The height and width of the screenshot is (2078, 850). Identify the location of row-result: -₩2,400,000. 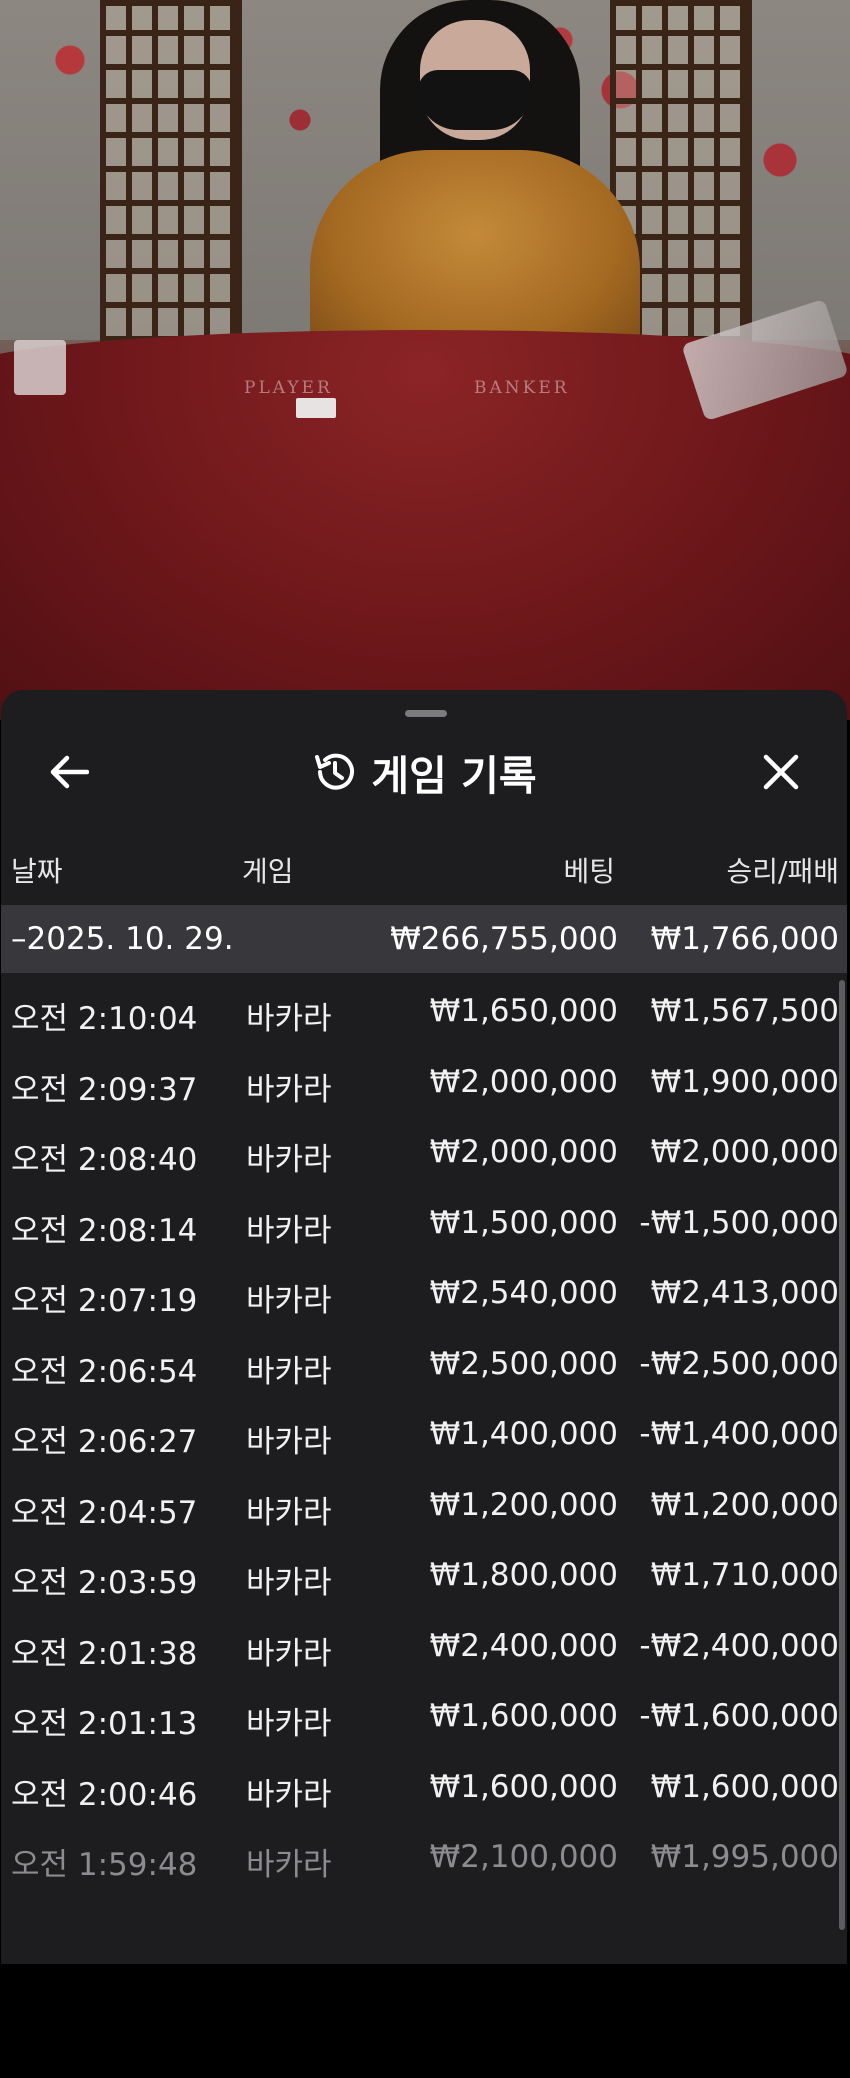
(739, 1645).